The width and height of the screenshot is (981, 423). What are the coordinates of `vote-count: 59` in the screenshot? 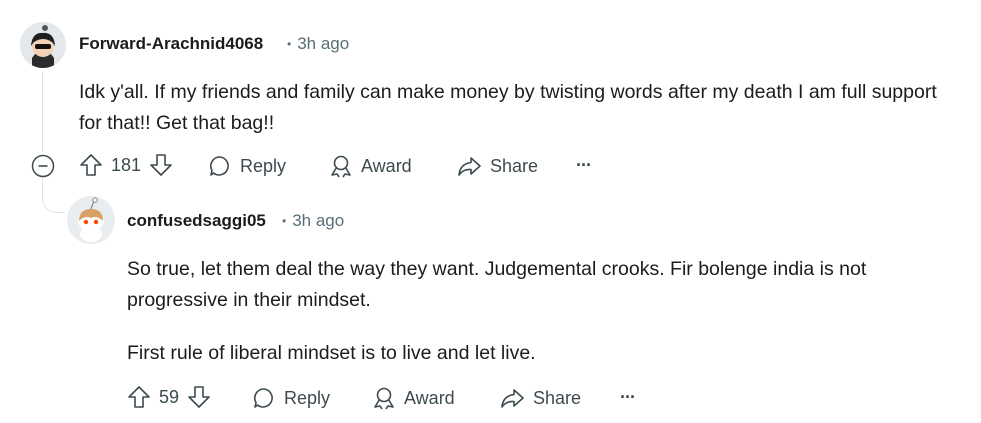 It's located at (169, 396).